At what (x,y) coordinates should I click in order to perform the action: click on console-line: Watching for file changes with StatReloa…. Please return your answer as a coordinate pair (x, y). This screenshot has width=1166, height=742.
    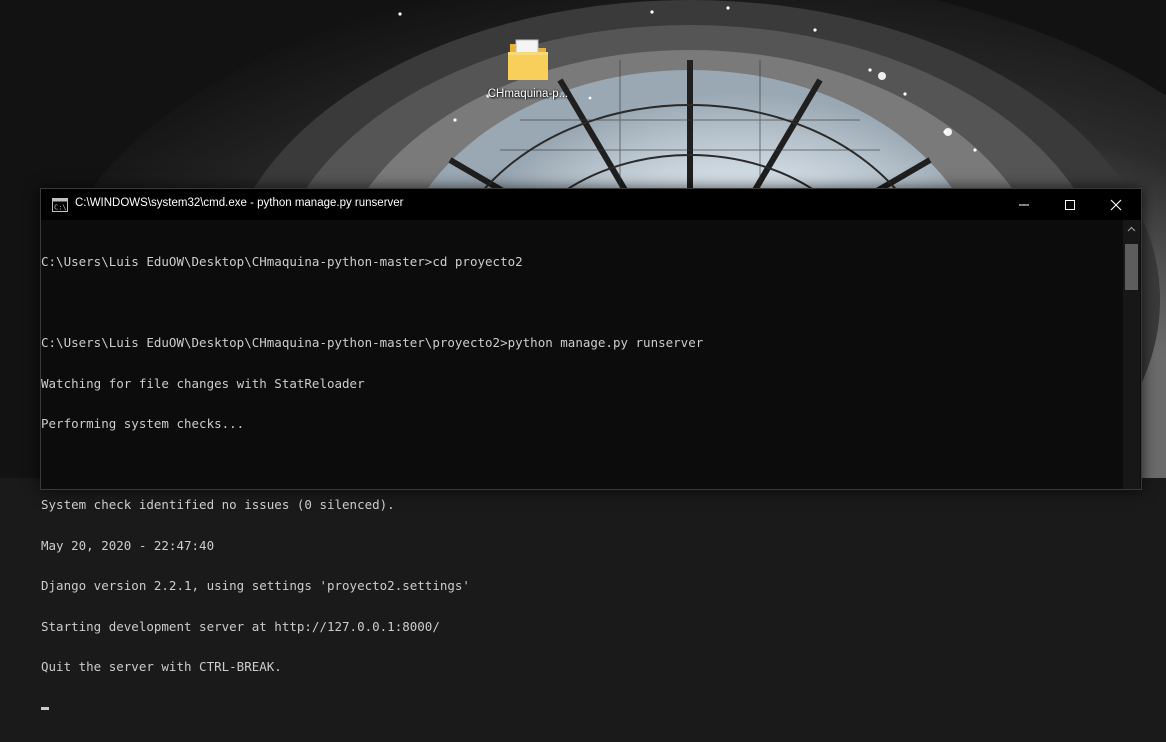
    Looking at the image, I should click on (203, 383).